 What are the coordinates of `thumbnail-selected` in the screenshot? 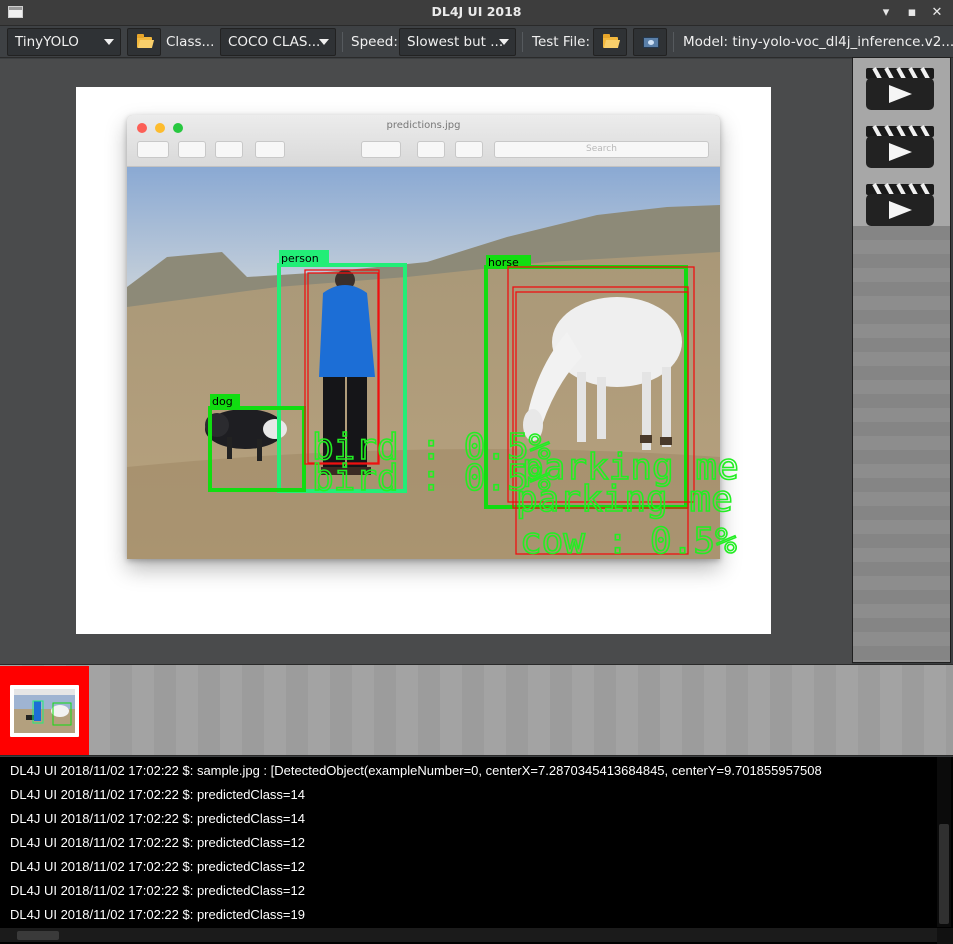 It's located at (44, 710).